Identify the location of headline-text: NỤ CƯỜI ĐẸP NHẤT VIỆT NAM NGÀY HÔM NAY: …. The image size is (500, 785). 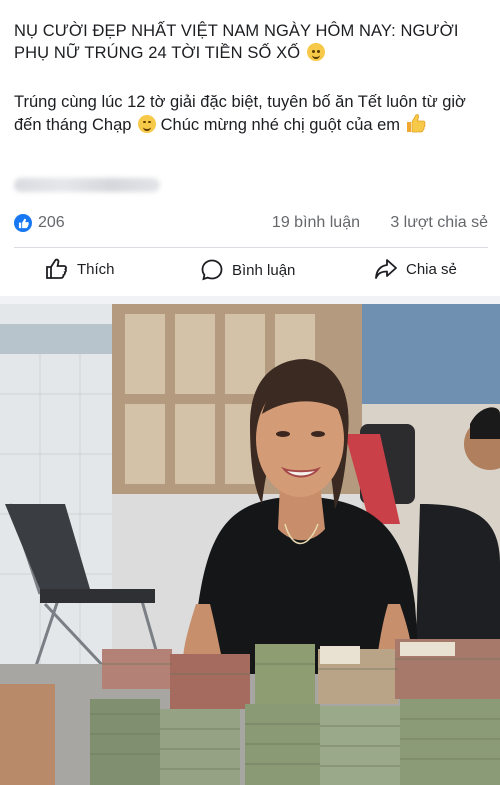
(236, 42).